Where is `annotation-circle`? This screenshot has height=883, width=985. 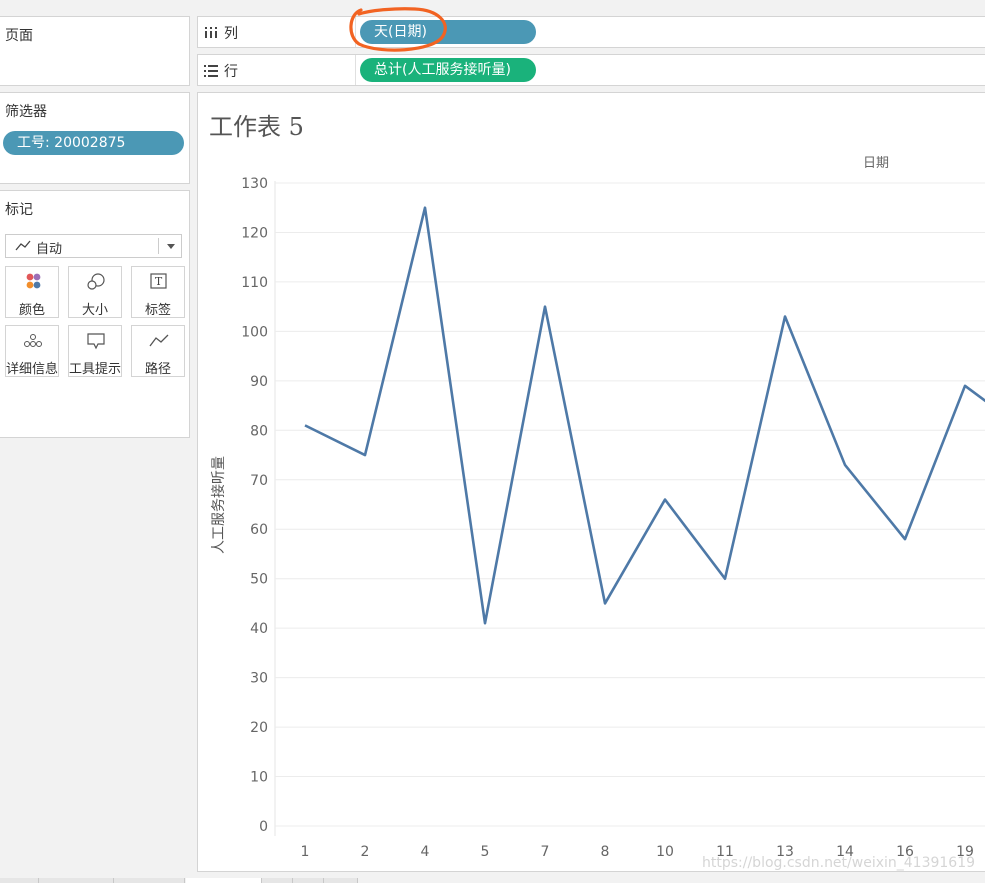 annotation-circle is located at coordinates (398, 29).